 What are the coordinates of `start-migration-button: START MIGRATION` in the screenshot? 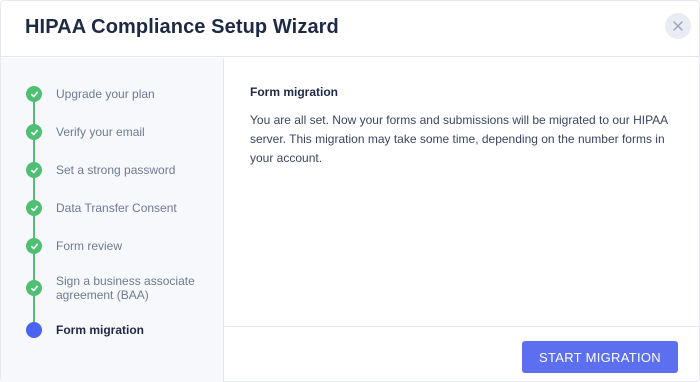 It's located at (600, 357).